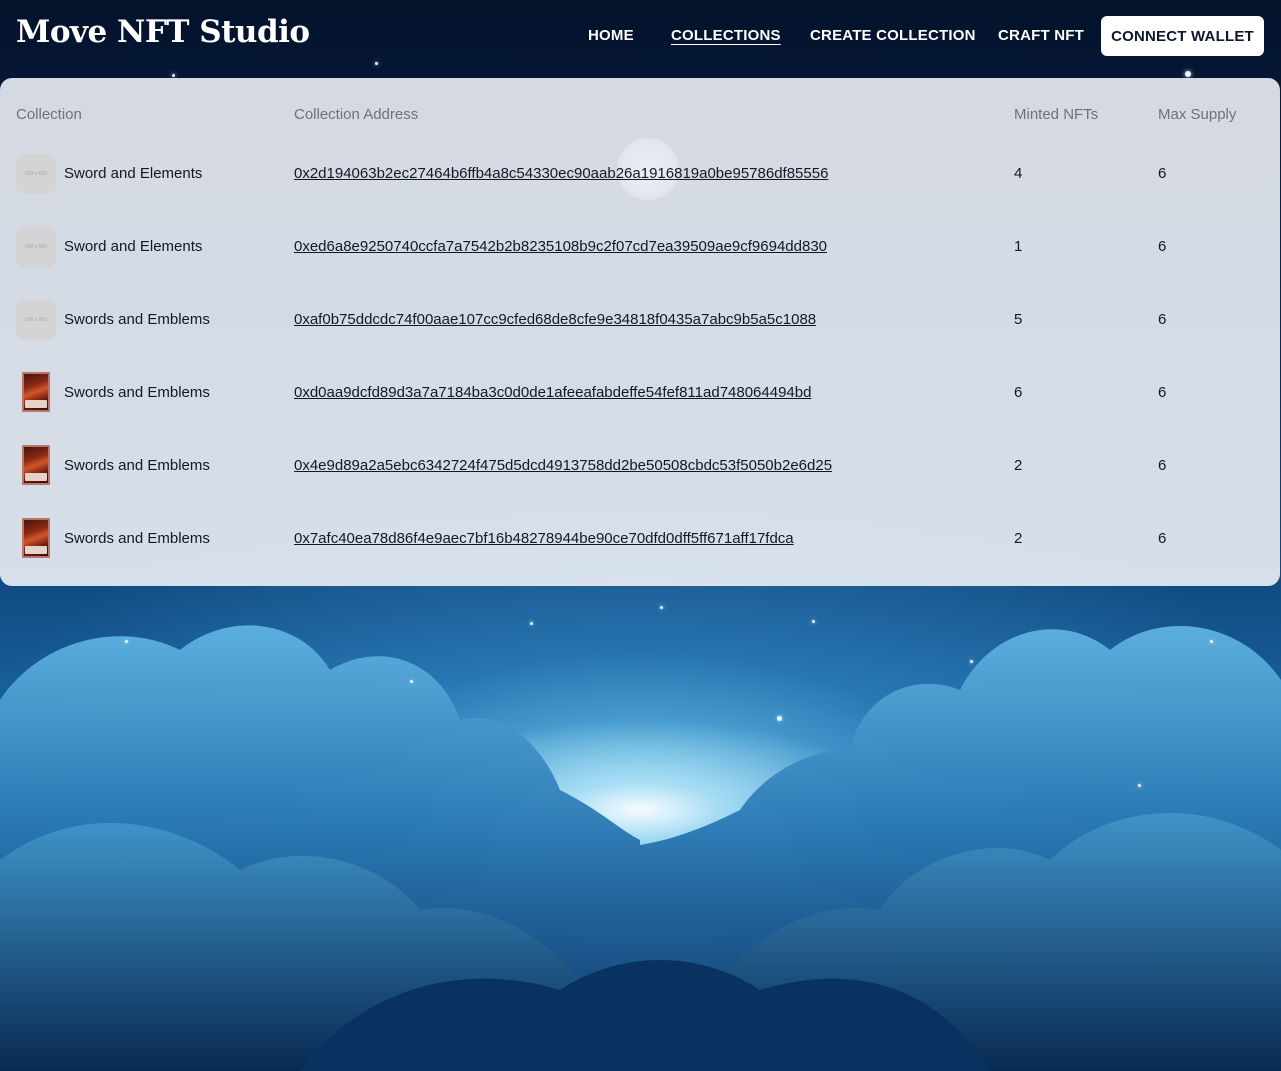 The image size is (1281, 1071). What do you see at coordinates (1197, 114) in the screenshot?
I see `header-max-supply: Max Supply` at bounding box center [1197, 114].